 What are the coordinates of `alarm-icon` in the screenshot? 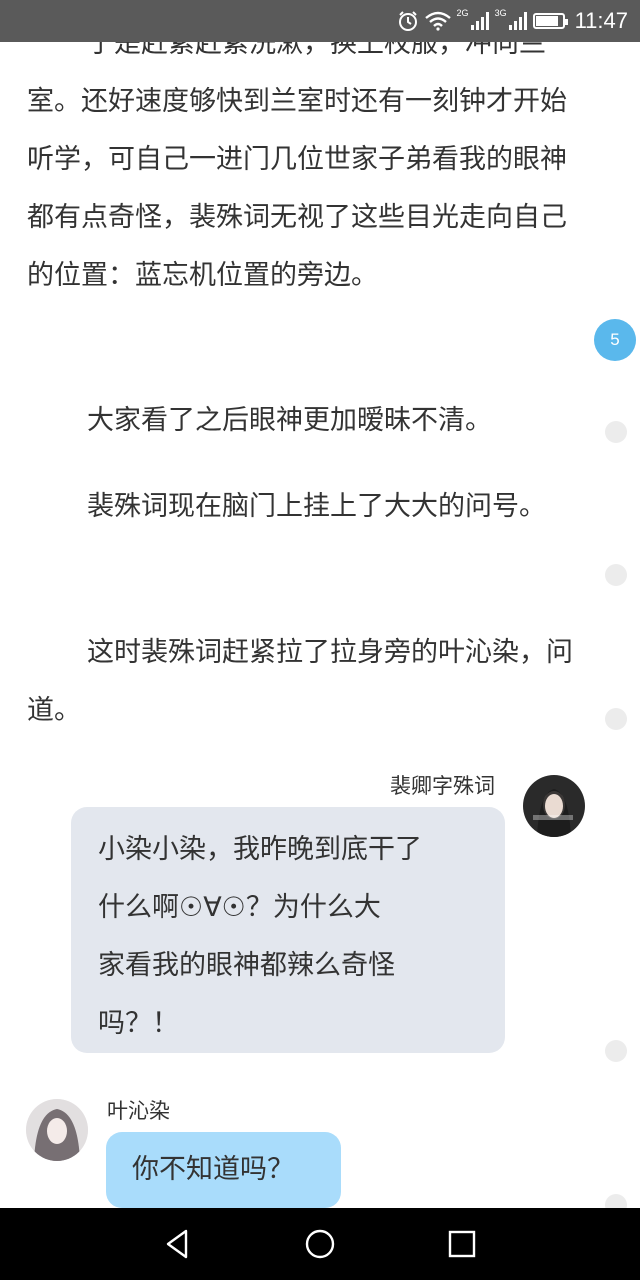 It's located at (407, 21).